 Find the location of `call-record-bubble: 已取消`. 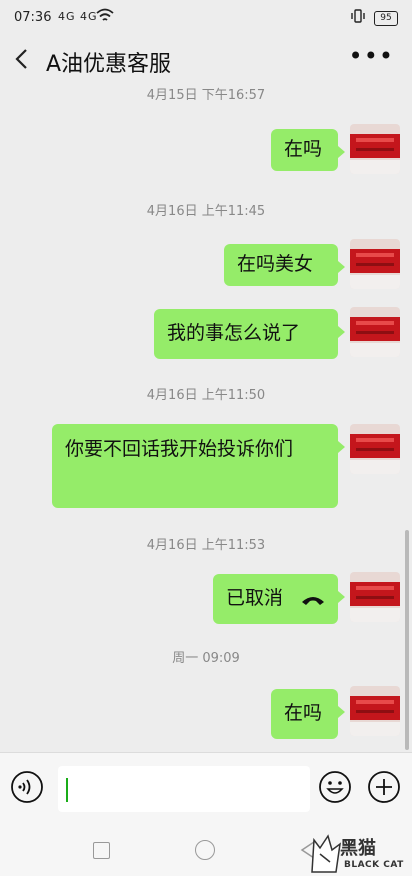

call-record-bubble: 已取消 is located at coordinates (279, 599).